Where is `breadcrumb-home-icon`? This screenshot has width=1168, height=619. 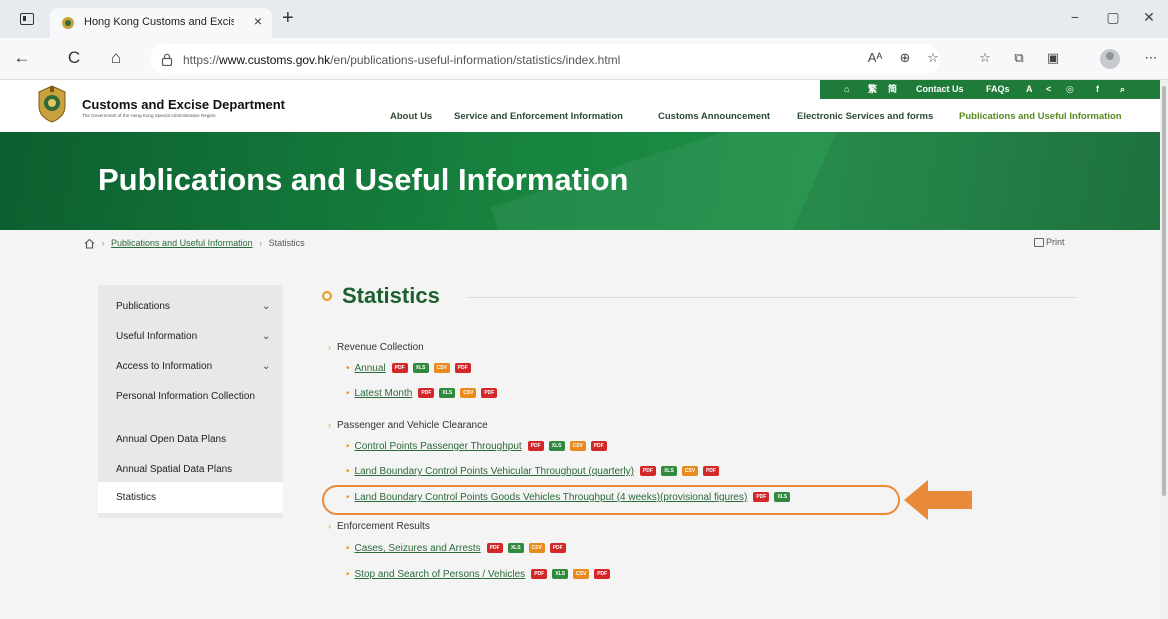 breadcrumb-home-icon is located at coordinates (89, 243).